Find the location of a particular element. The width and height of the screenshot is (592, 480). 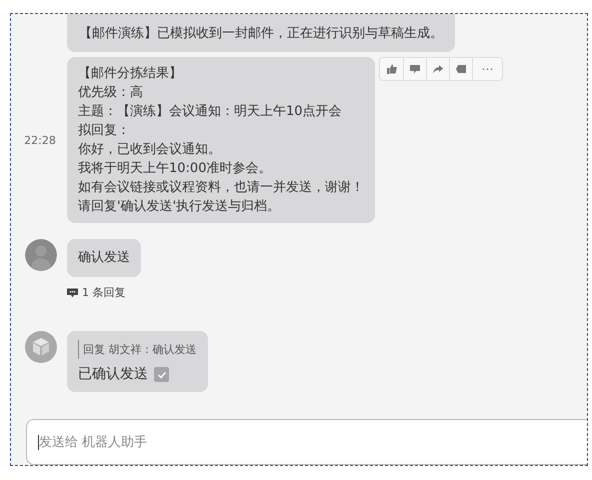

thumbs-up-icon is located at coordinates (391, 69).